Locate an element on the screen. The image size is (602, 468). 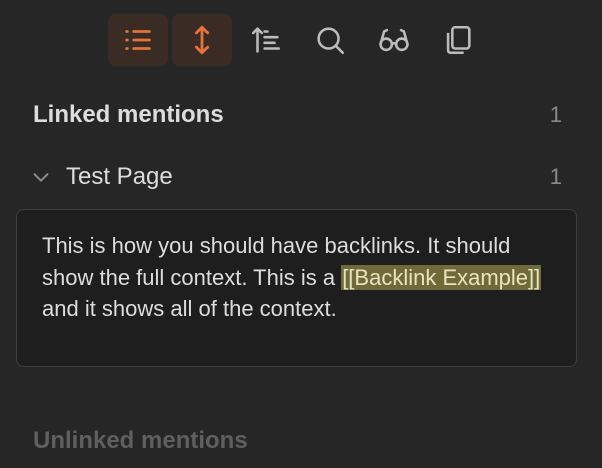
backlink-file-count: 1 is located at coordinates (555, 176).